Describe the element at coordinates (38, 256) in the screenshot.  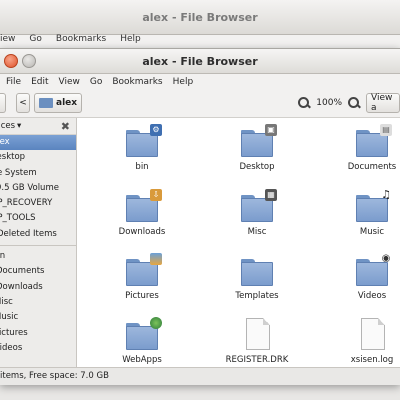
I see `bookmark-bin: bin` at that location.